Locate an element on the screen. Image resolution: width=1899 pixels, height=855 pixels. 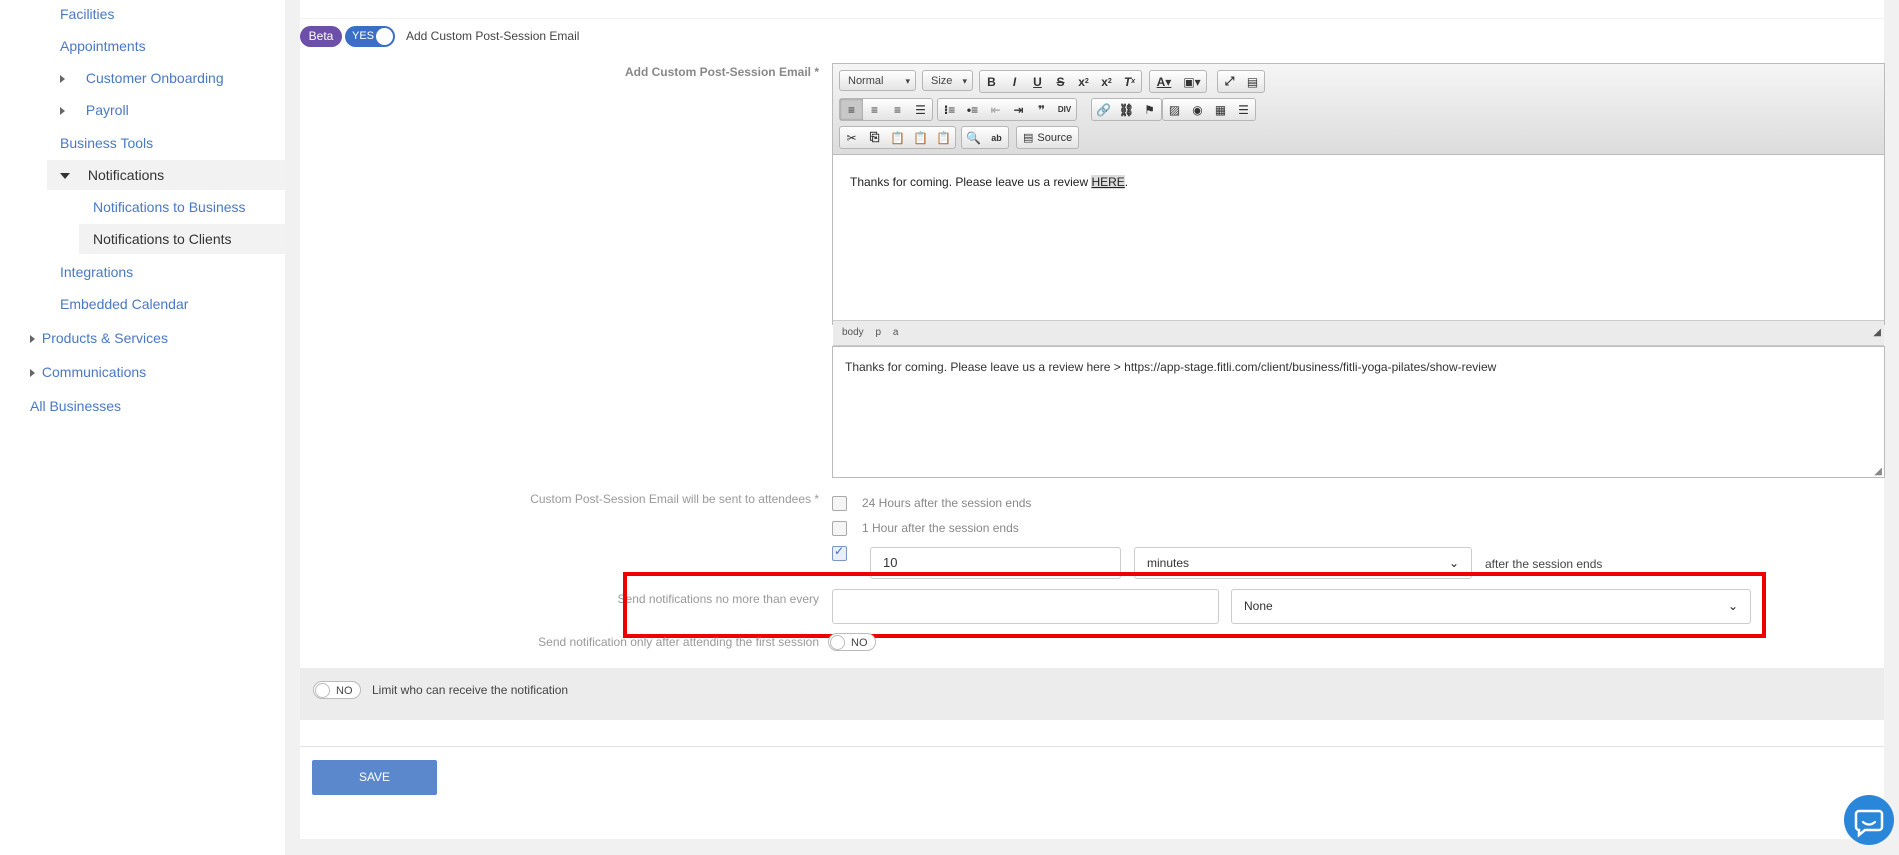
blockquote-icon: ❞ is located at coordinates (1041, 109).